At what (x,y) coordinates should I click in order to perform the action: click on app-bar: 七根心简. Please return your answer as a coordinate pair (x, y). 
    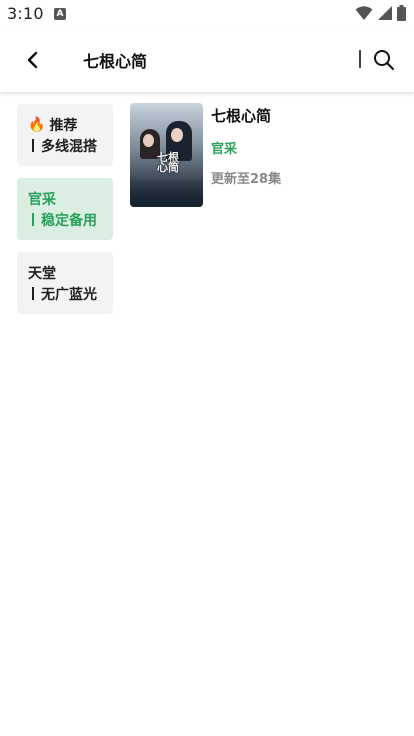
    Looking at the image, I should click on (207, 60).